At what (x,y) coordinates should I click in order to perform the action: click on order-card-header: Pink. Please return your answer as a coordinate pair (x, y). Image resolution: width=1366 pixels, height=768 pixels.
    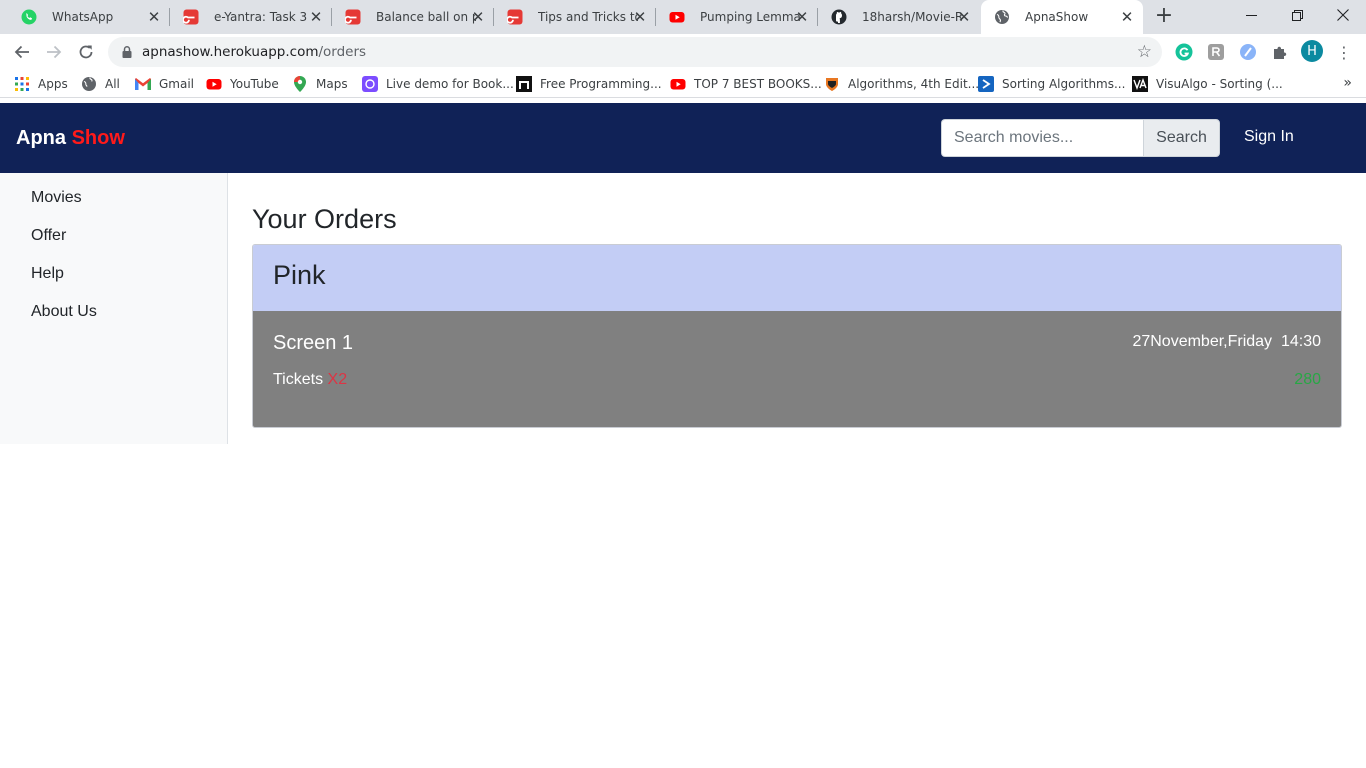
    Looking at the image, I should click on (797, 278).